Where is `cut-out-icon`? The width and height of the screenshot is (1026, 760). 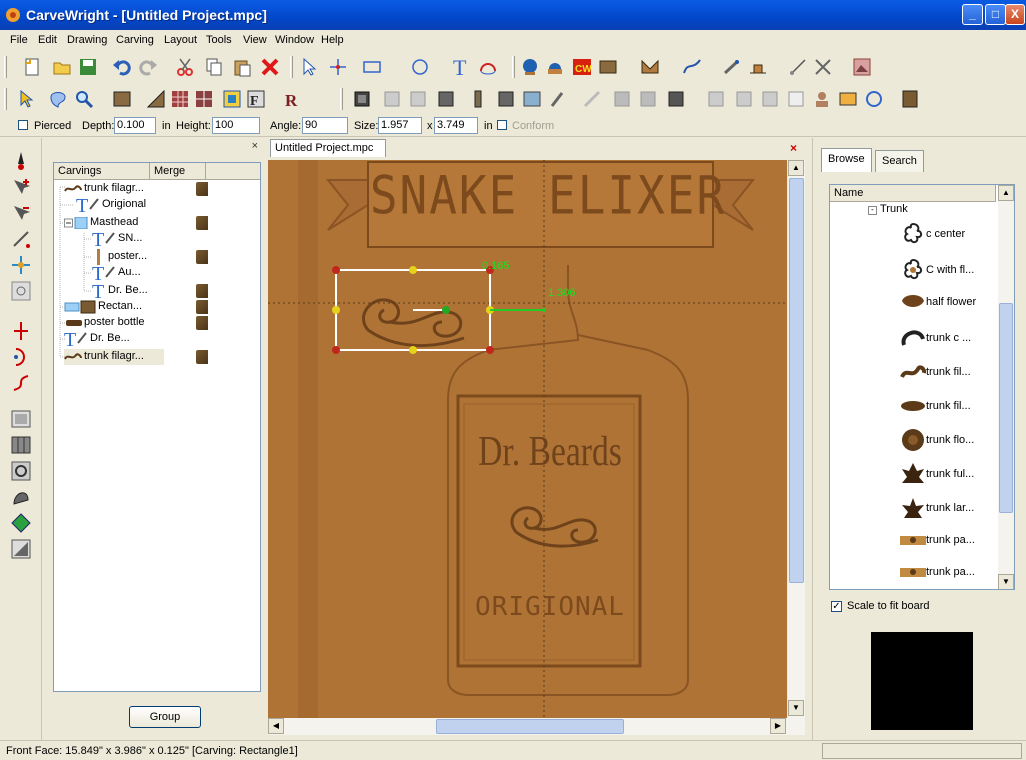
cut-out-icon is located at coordinates (758, 67).